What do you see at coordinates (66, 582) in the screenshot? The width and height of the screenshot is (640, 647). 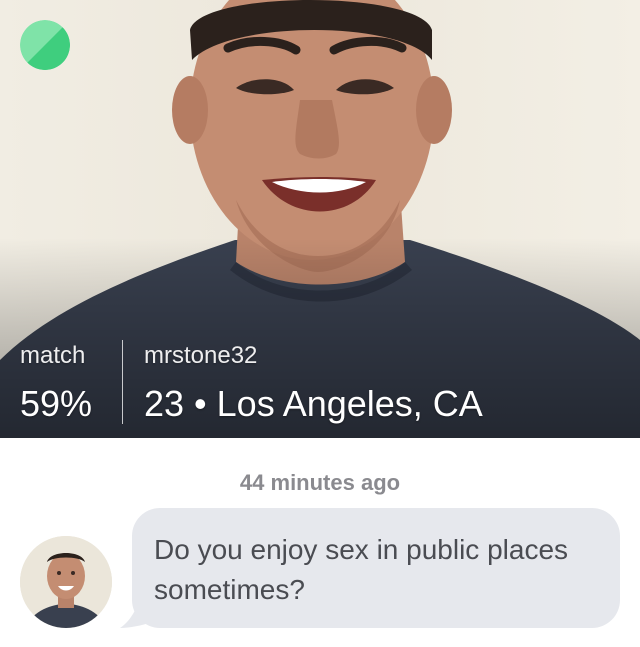 I see `profile-avatar` at bounding box center [66, 582].